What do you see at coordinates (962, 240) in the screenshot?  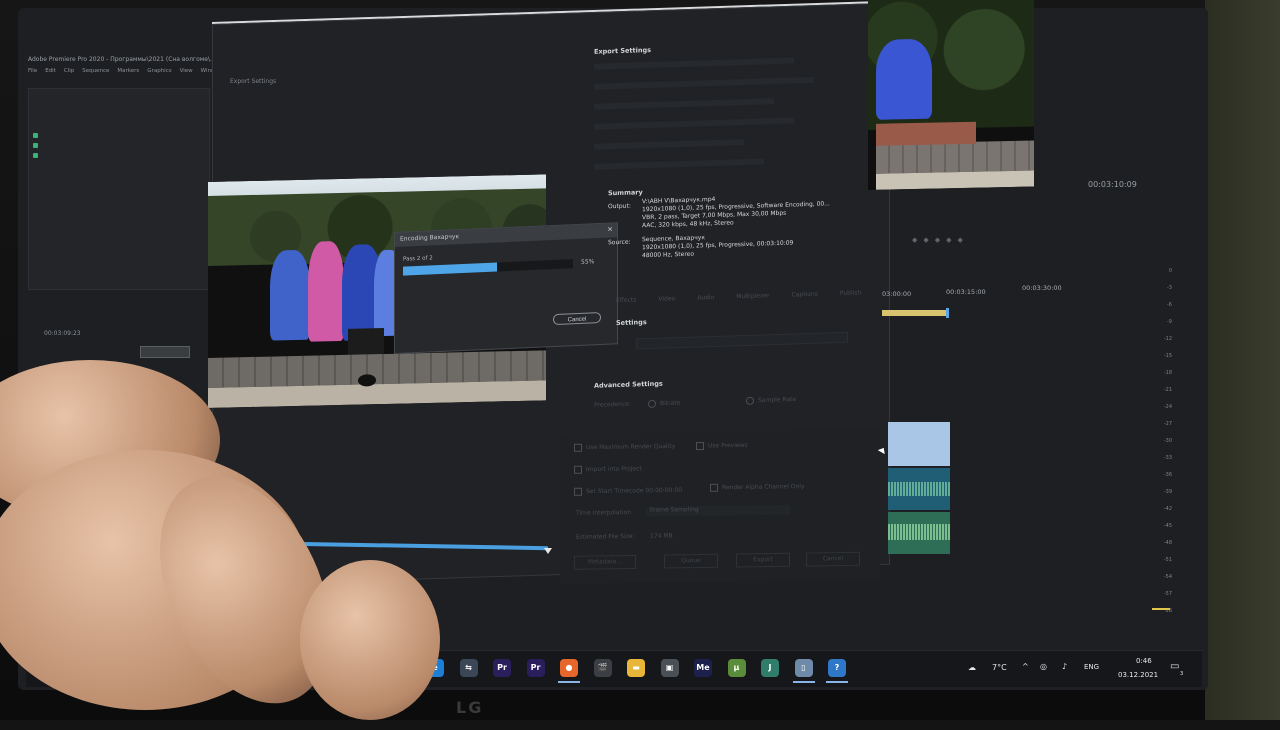 I see `program-transport-controls: ◆◆◆◆◆` at bounding box center [962, 240].